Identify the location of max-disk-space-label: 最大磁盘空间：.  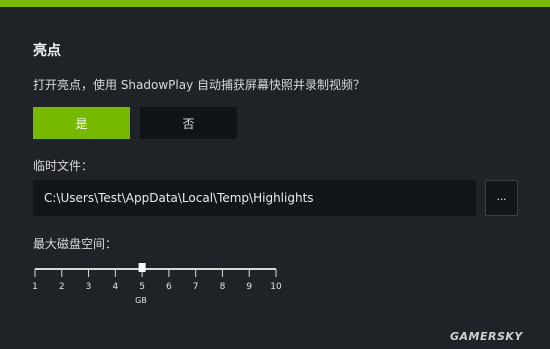
(75, 244).